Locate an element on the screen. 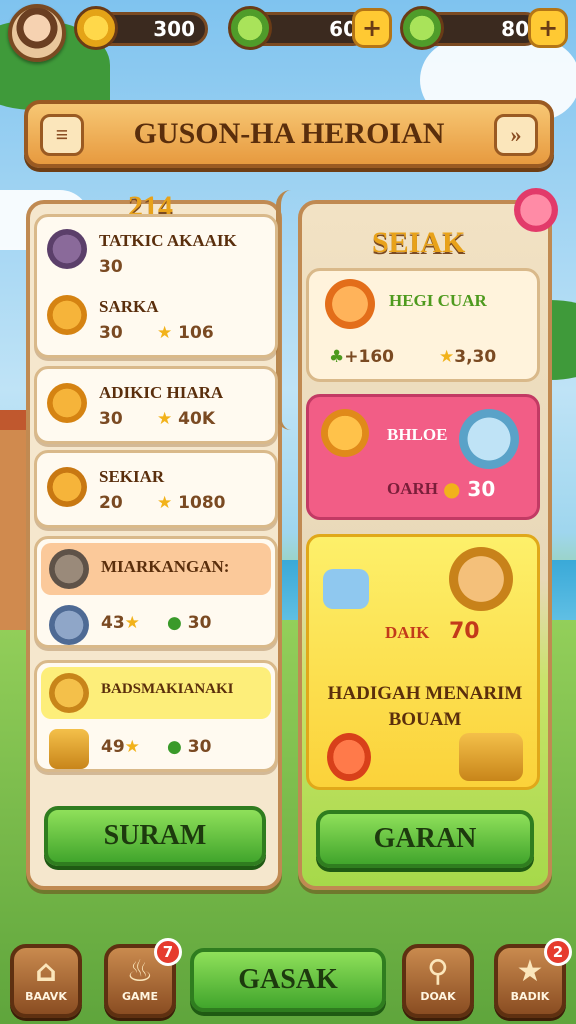 Image resolution: width=576 pixels, height=1024 pixels. hero-offer-card: HEGI CUAR ♣+160 ★3,30 is located at coordinates (423, 325).